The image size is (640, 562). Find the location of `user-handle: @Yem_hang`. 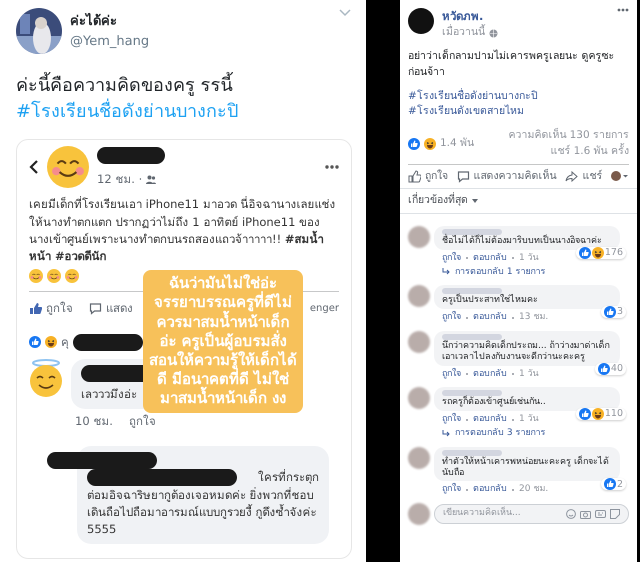

user-handle: @Yem_hang is located at coordinates (200, 41).